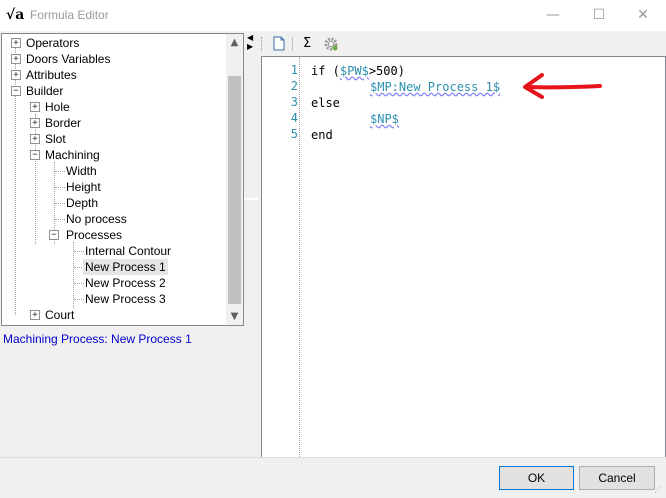 The height and width of the screenshot is (498, 666). Describe the element at coordinates (15, 15) in the screenshot. I see `formula-app-icon: √a` at that location.